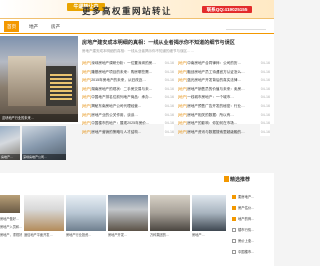  Describe the element at coordinates (12, 26) in the screenshot. I see `nav-item-home: 首页` at that location.